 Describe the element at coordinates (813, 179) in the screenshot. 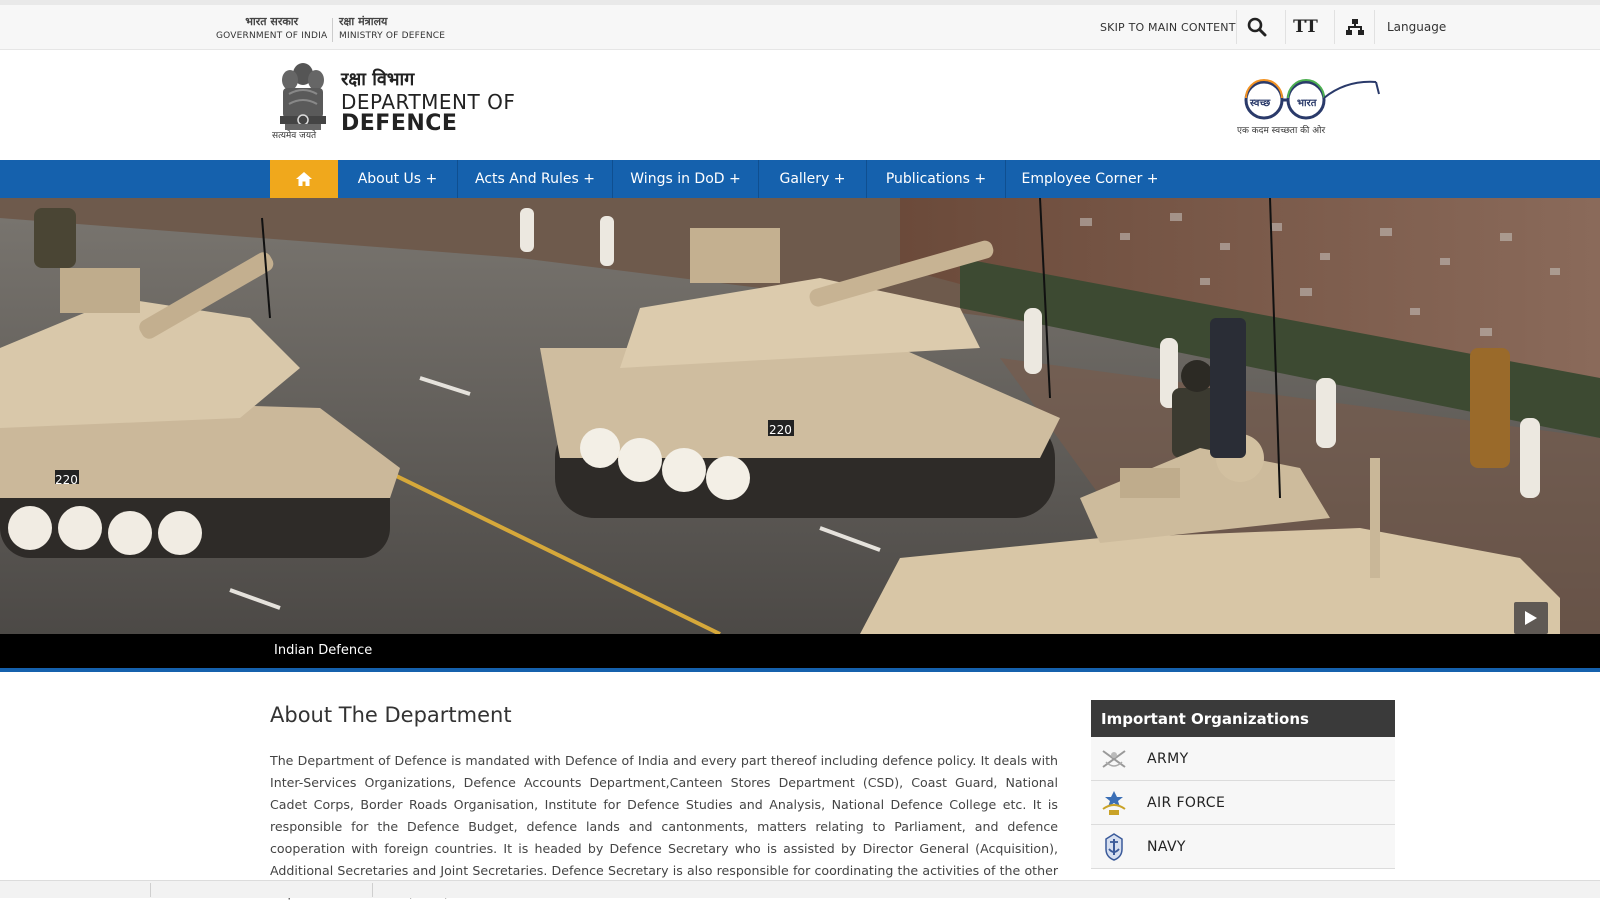

I see `nav-gallery: Gallery +` at that location.